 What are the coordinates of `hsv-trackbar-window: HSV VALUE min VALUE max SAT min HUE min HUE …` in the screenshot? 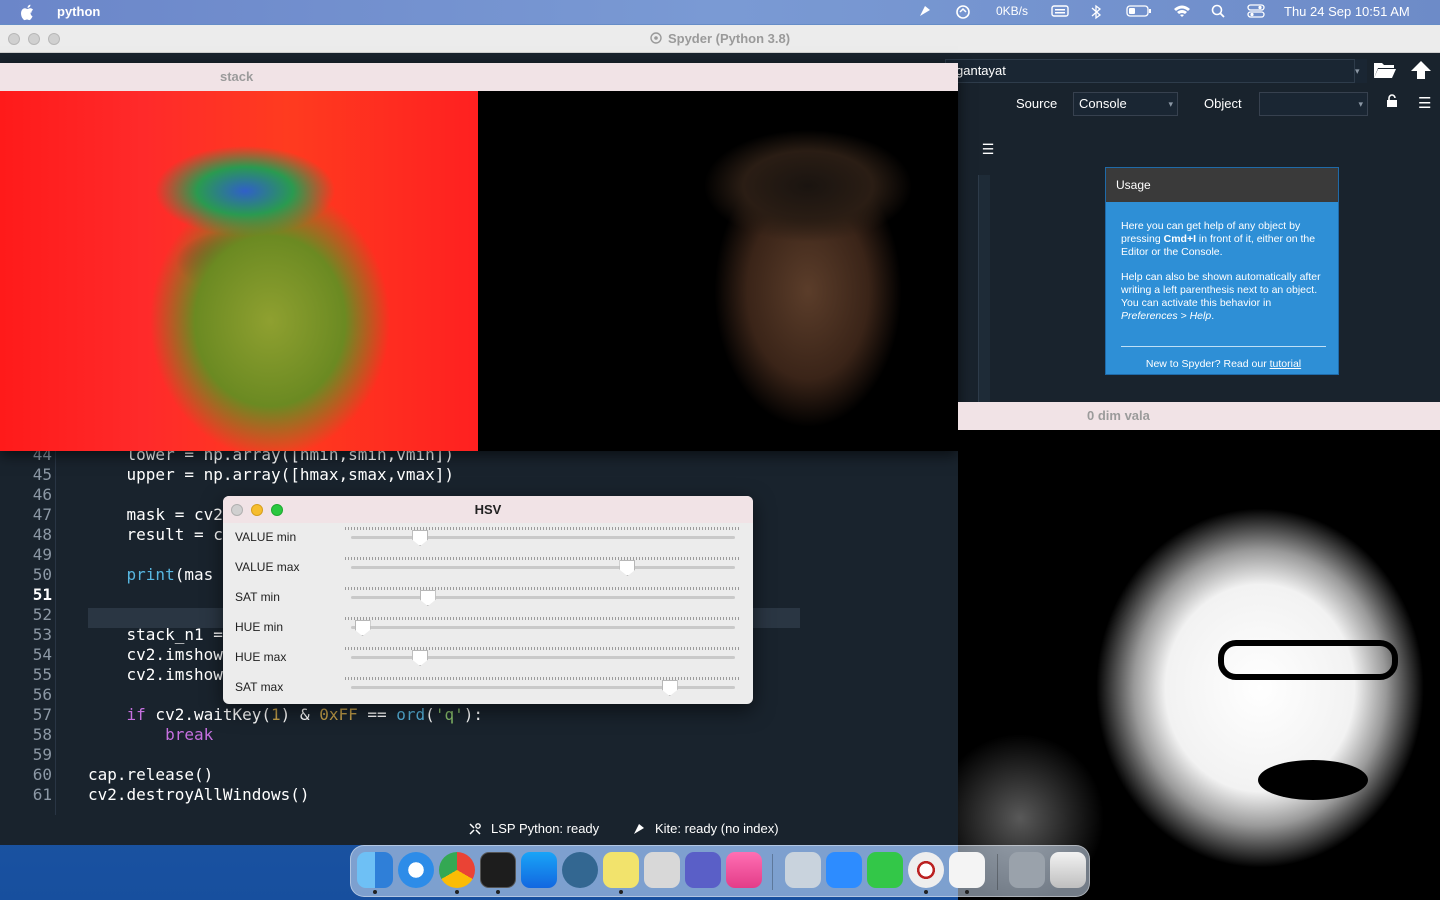 It's located at (488, 600).